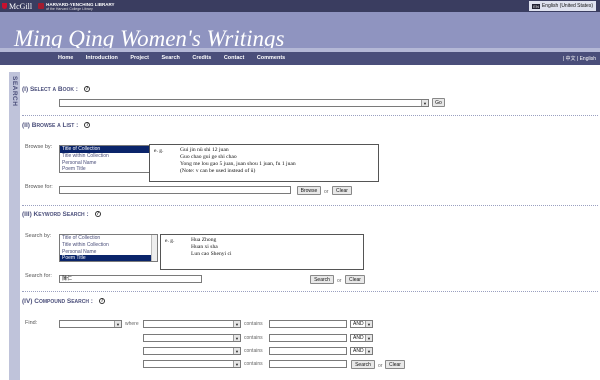 The height and width of the screenshot is (380, 600). Describe the element at coordinates (211, 254) in the screenshot. I see `example-line: Lun cao Shenyi ci` at that location.